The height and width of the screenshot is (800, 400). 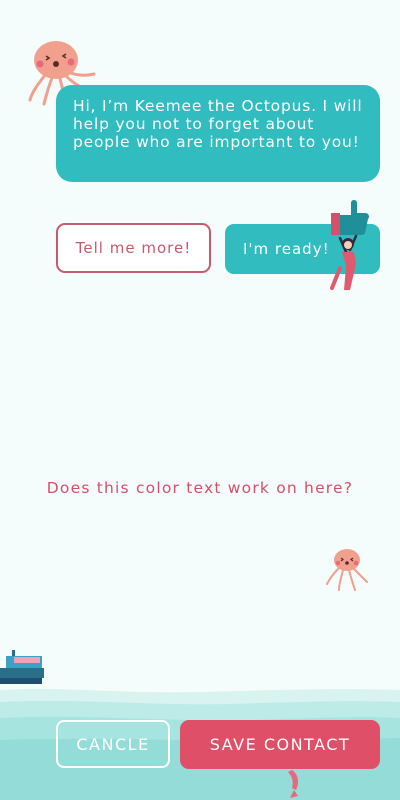 I want to click on prompt-text: Does this color text work on here?, so click(x=200, y=488).